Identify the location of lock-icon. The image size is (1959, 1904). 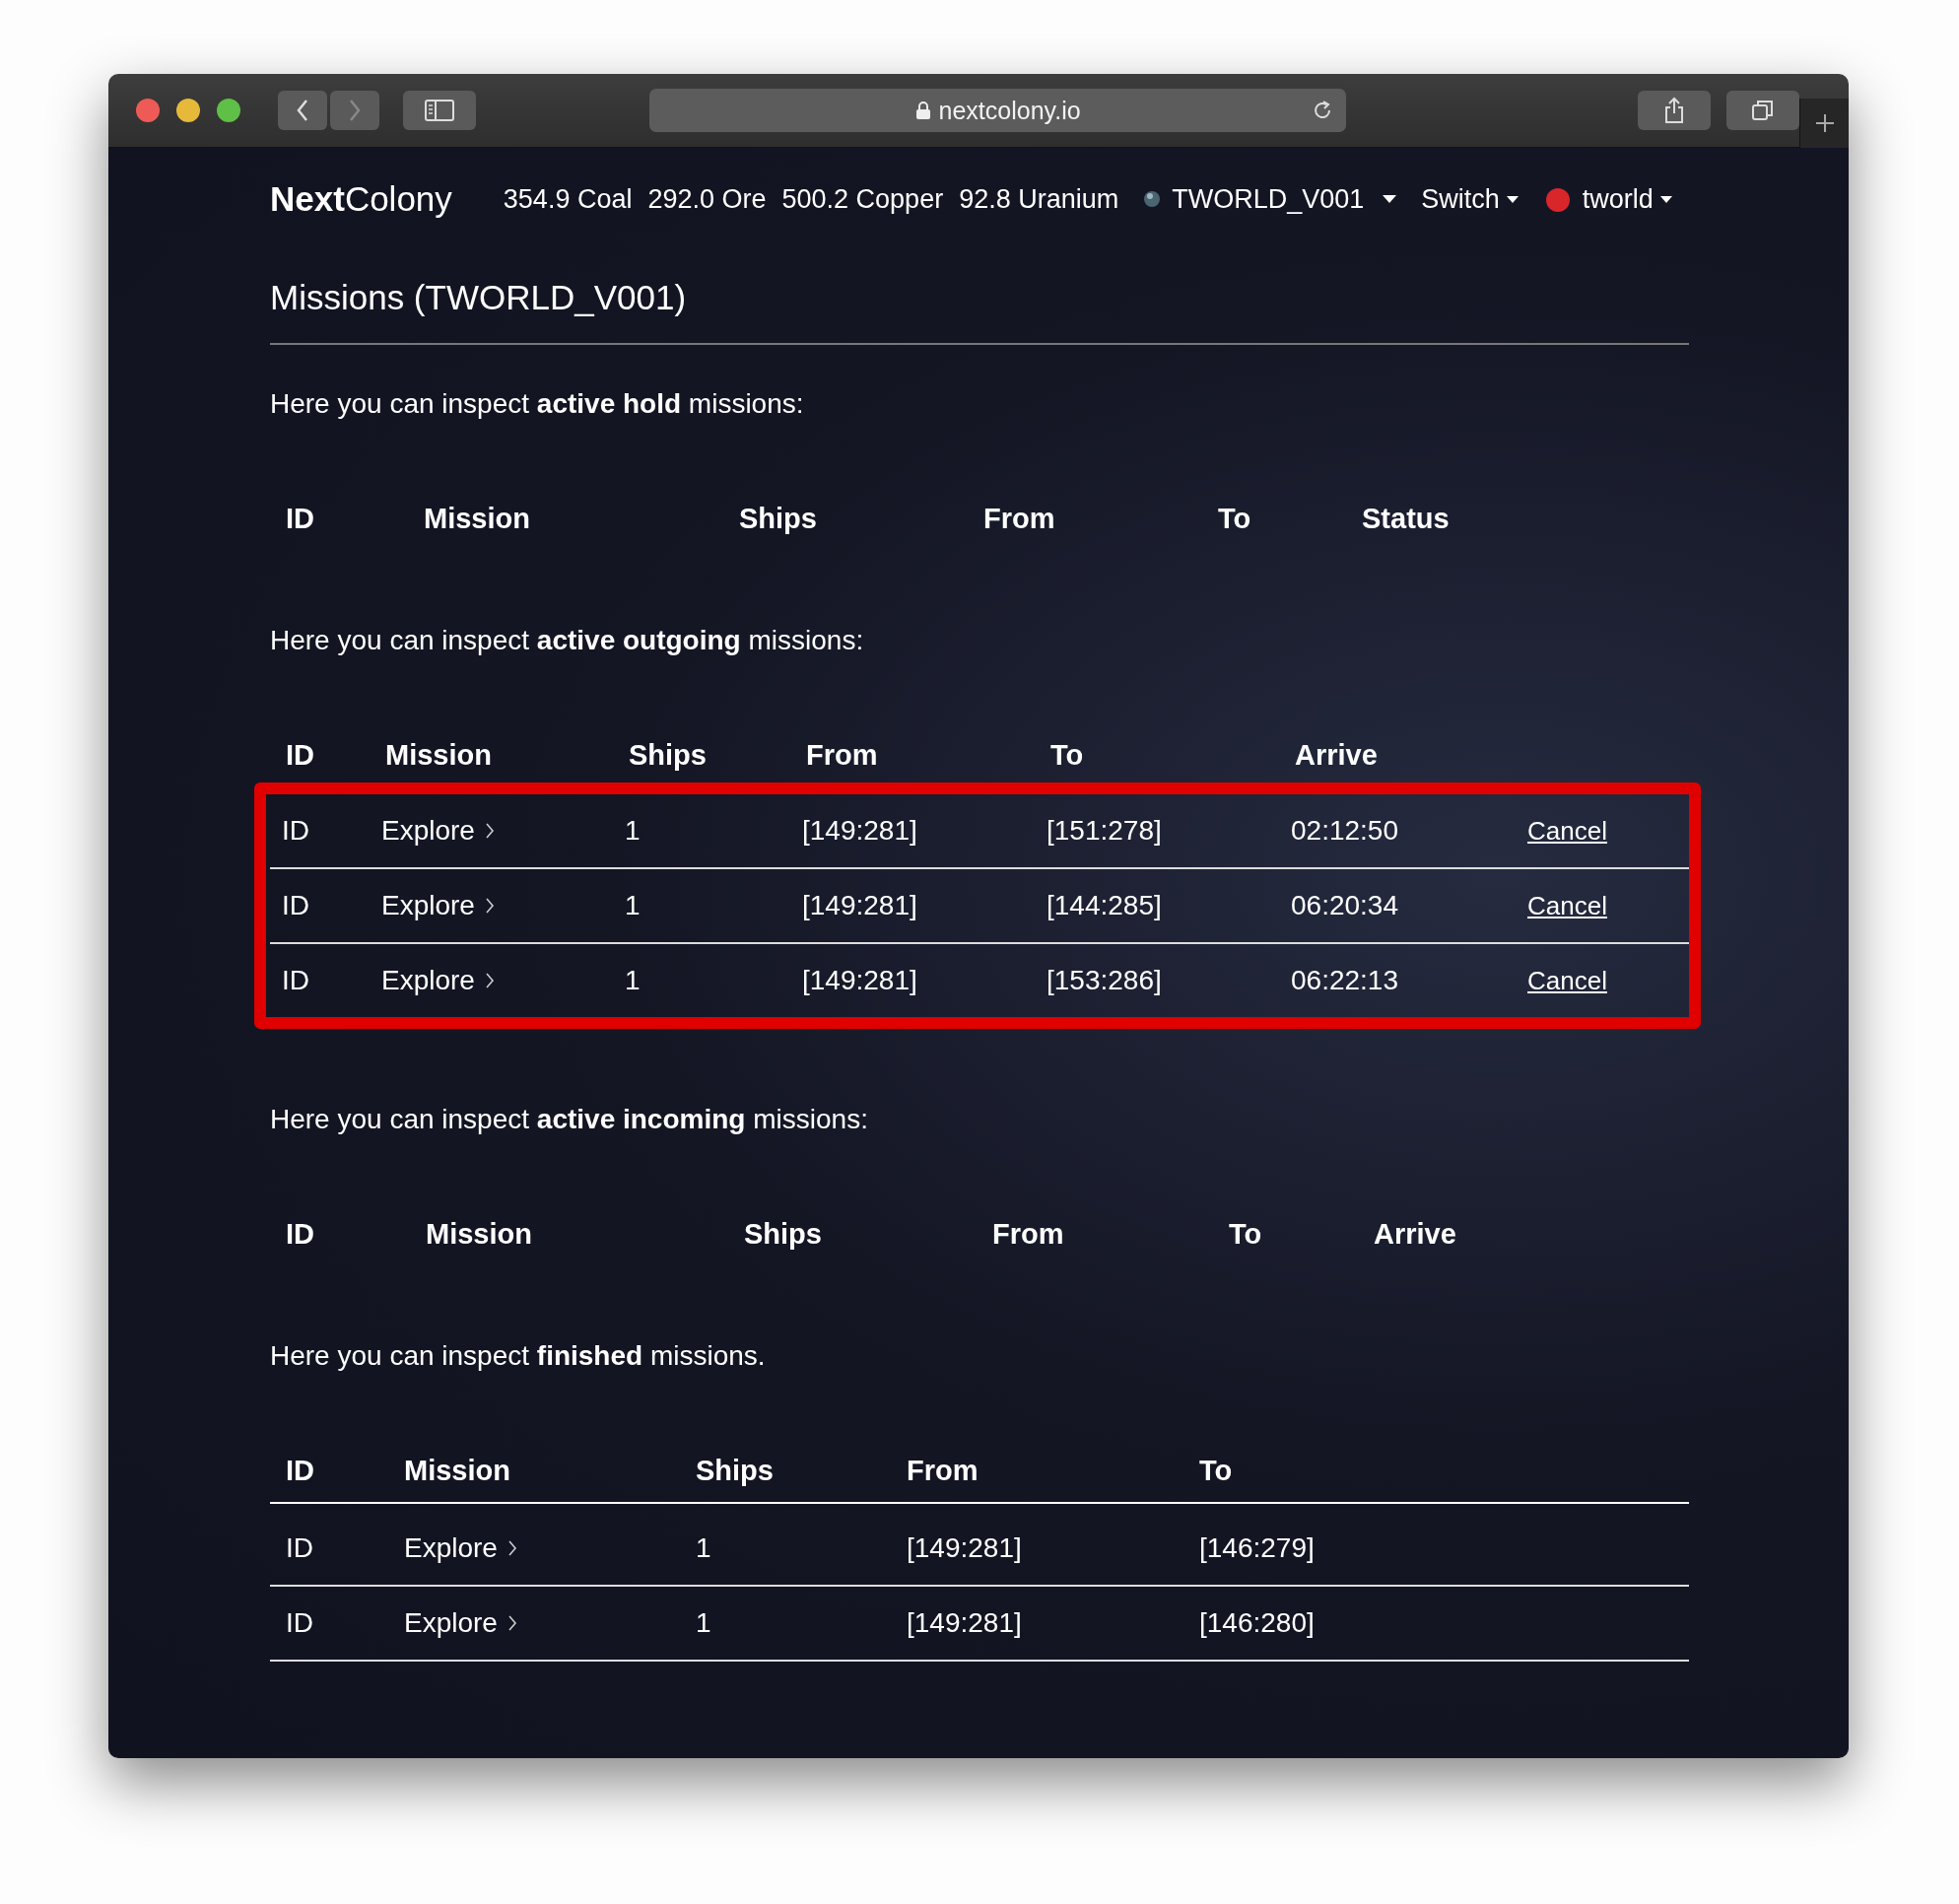
(923, 110).